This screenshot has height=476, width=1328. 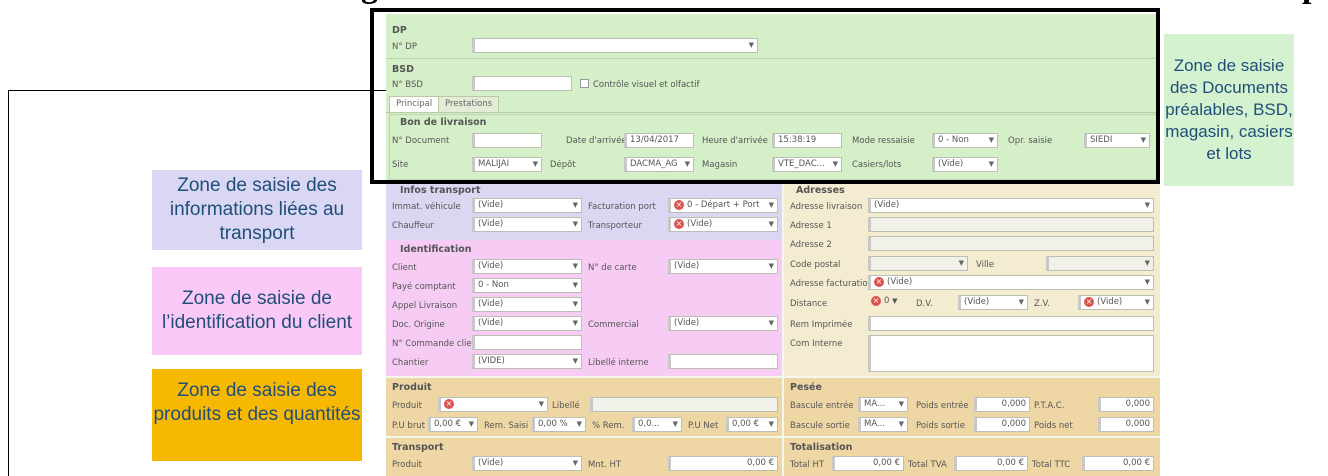 I want to click on ville-label: Ville, so click(x=985, y=265).